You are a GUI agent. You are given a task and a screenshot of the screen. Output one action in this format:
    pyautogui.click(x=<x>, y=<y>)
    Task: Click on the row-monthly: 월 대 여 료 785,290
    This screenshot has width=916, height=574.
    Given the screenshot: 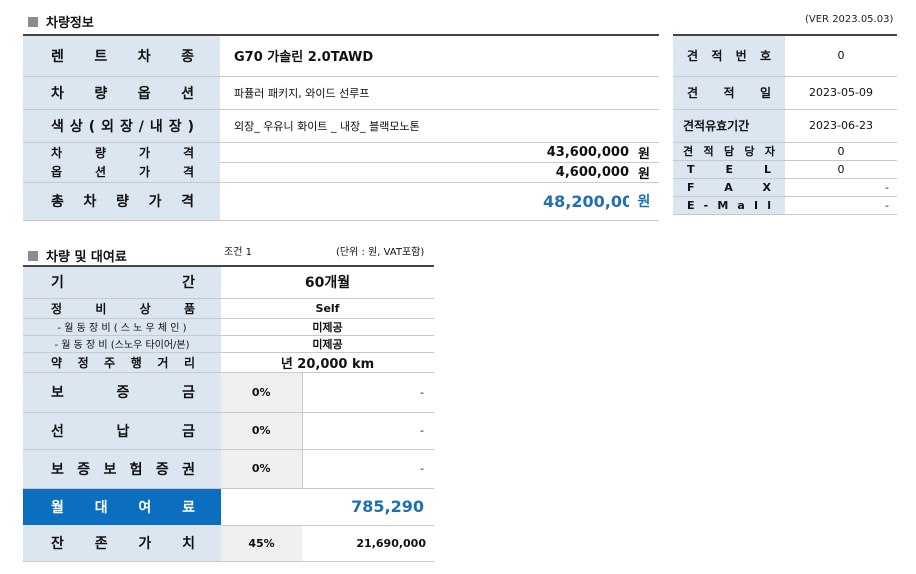 What is the action you would take?
    pyautogui.click(x=228, y=507)
    